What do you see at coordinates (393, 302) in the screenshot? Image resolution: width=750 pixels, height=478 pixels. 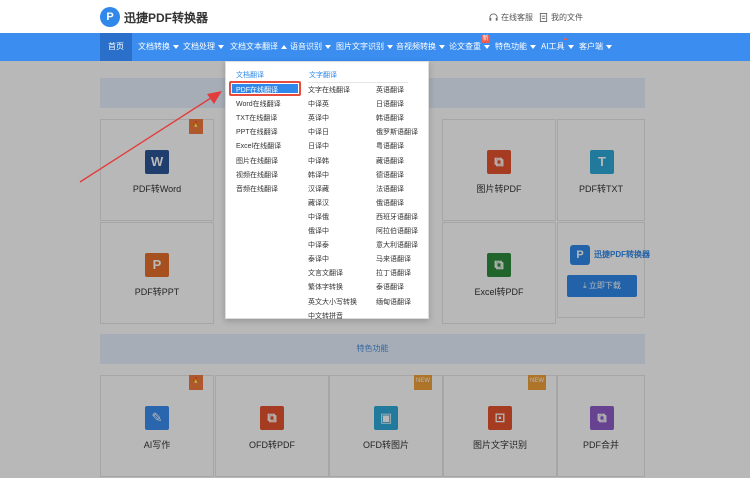 I see `dropdown-item: 缅甸语翻译` at bounding box center [393, 302].